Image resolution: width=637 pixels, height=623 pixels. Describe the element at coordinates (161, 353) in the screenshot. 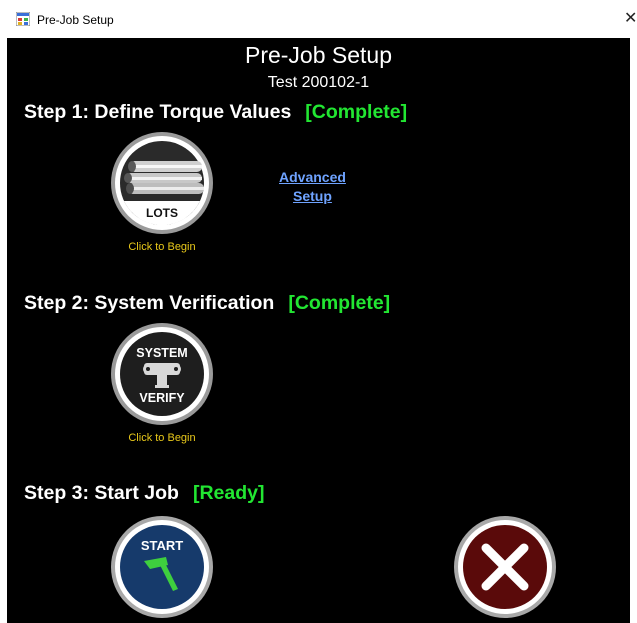

I see `system-label: SYSTEM` at that location.